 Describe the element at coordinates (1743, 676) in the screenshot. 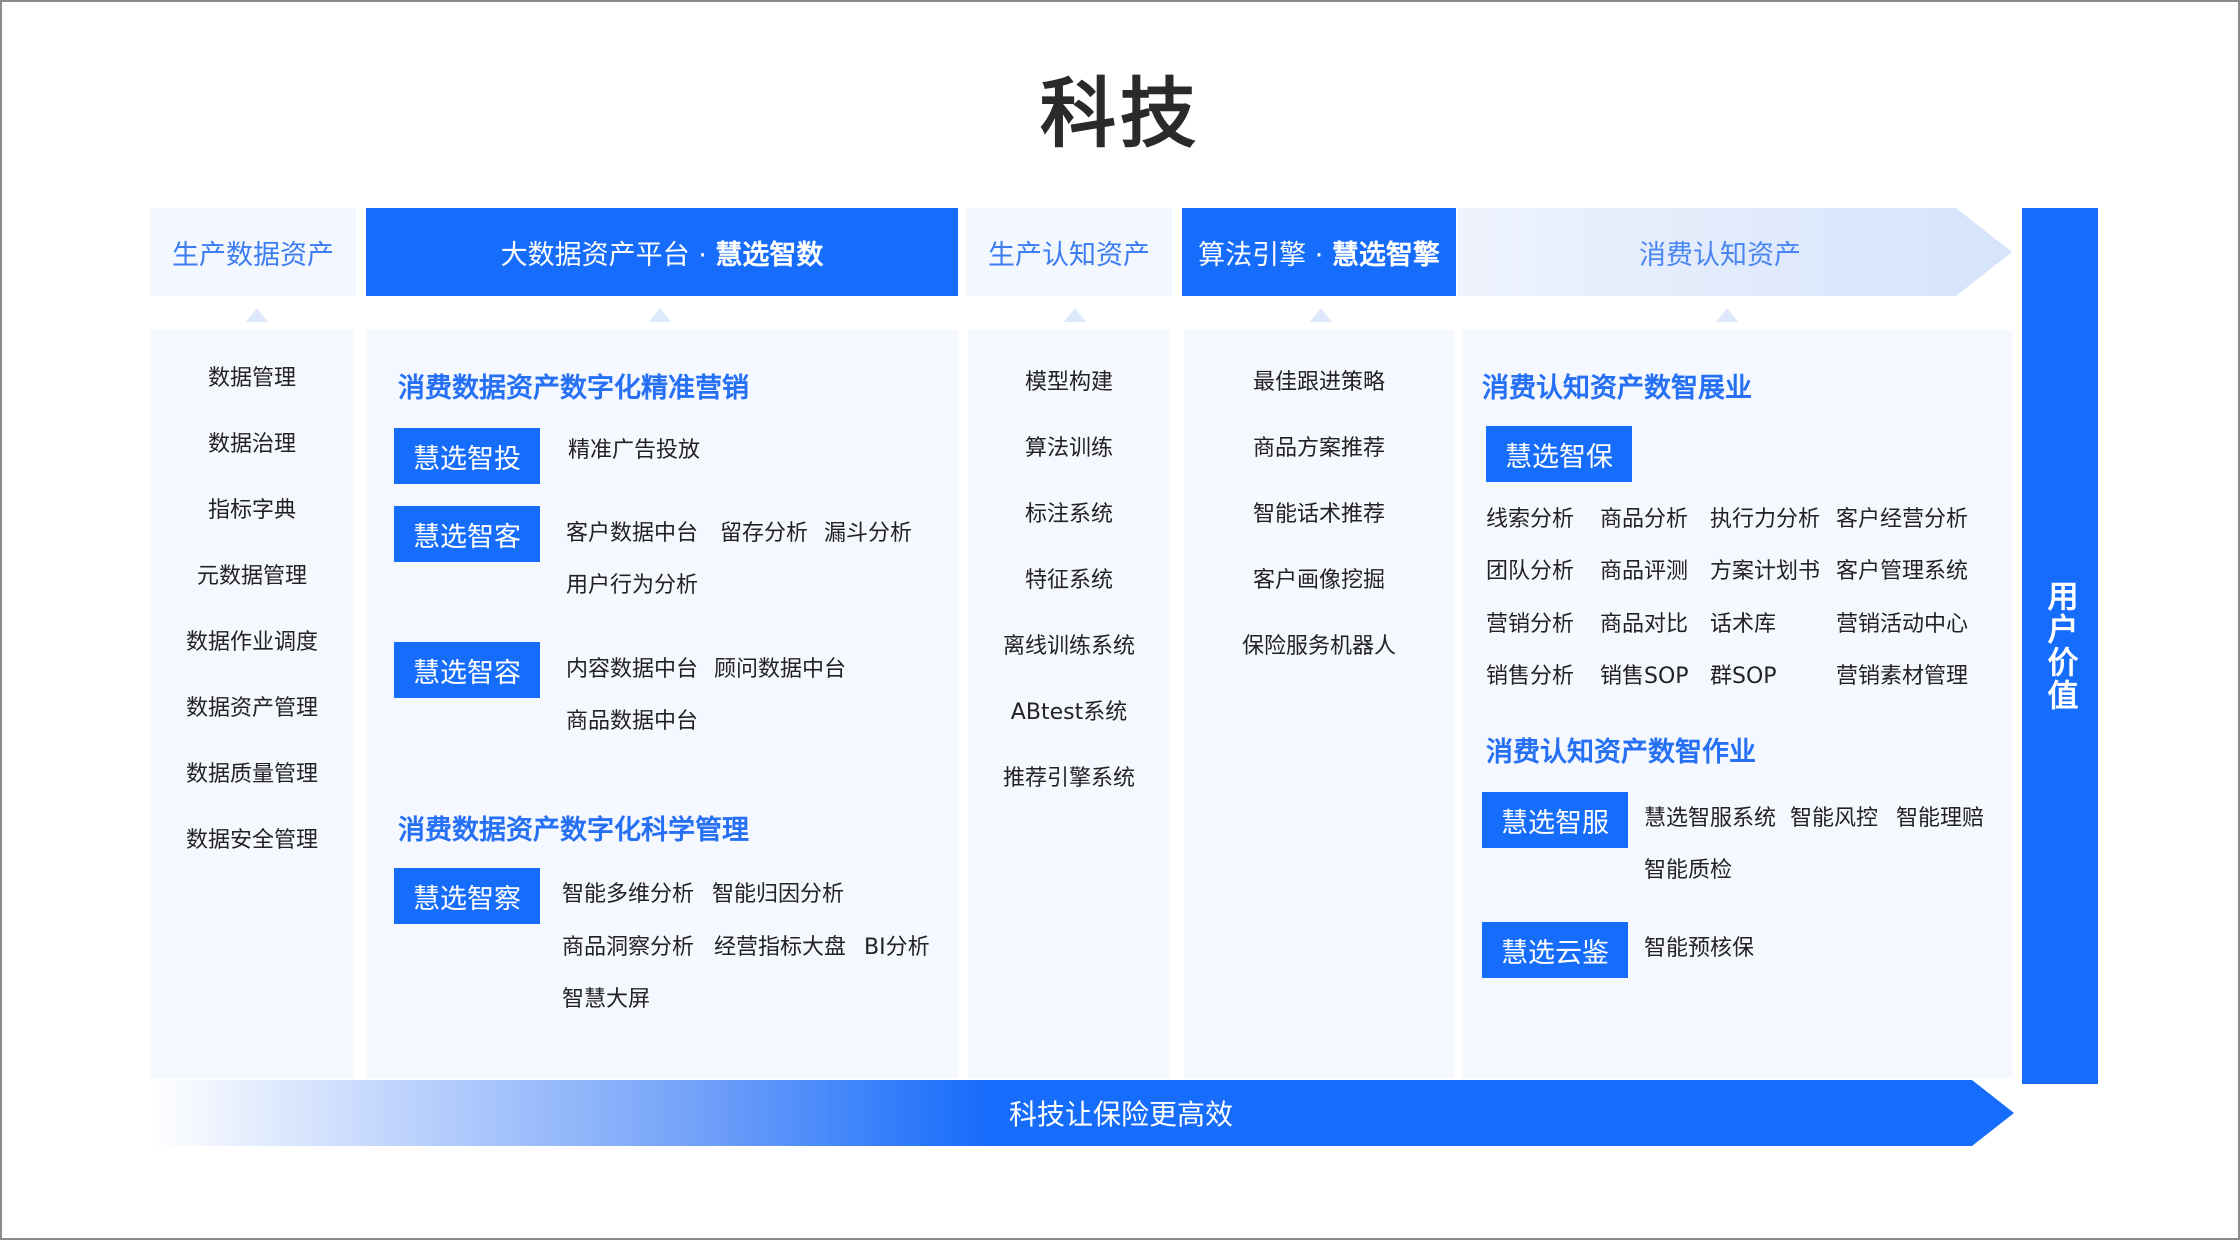

I see `feature-tag: 群SOP` at that location.